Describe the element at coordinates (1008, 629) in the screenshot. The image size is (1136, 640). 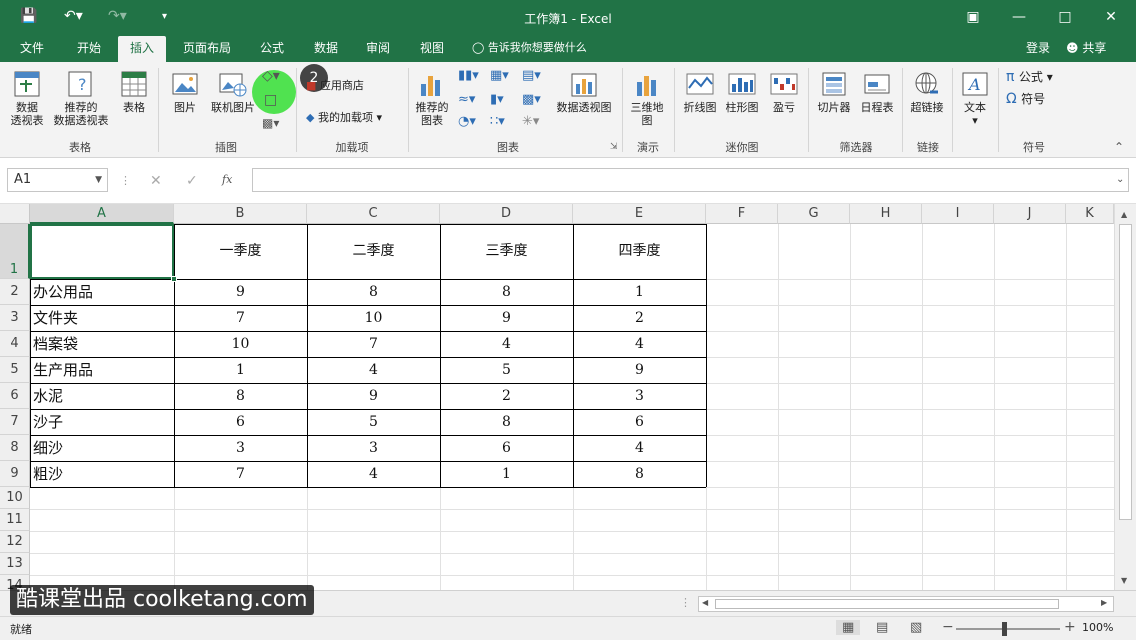
I see `zoom-slider` at that location.